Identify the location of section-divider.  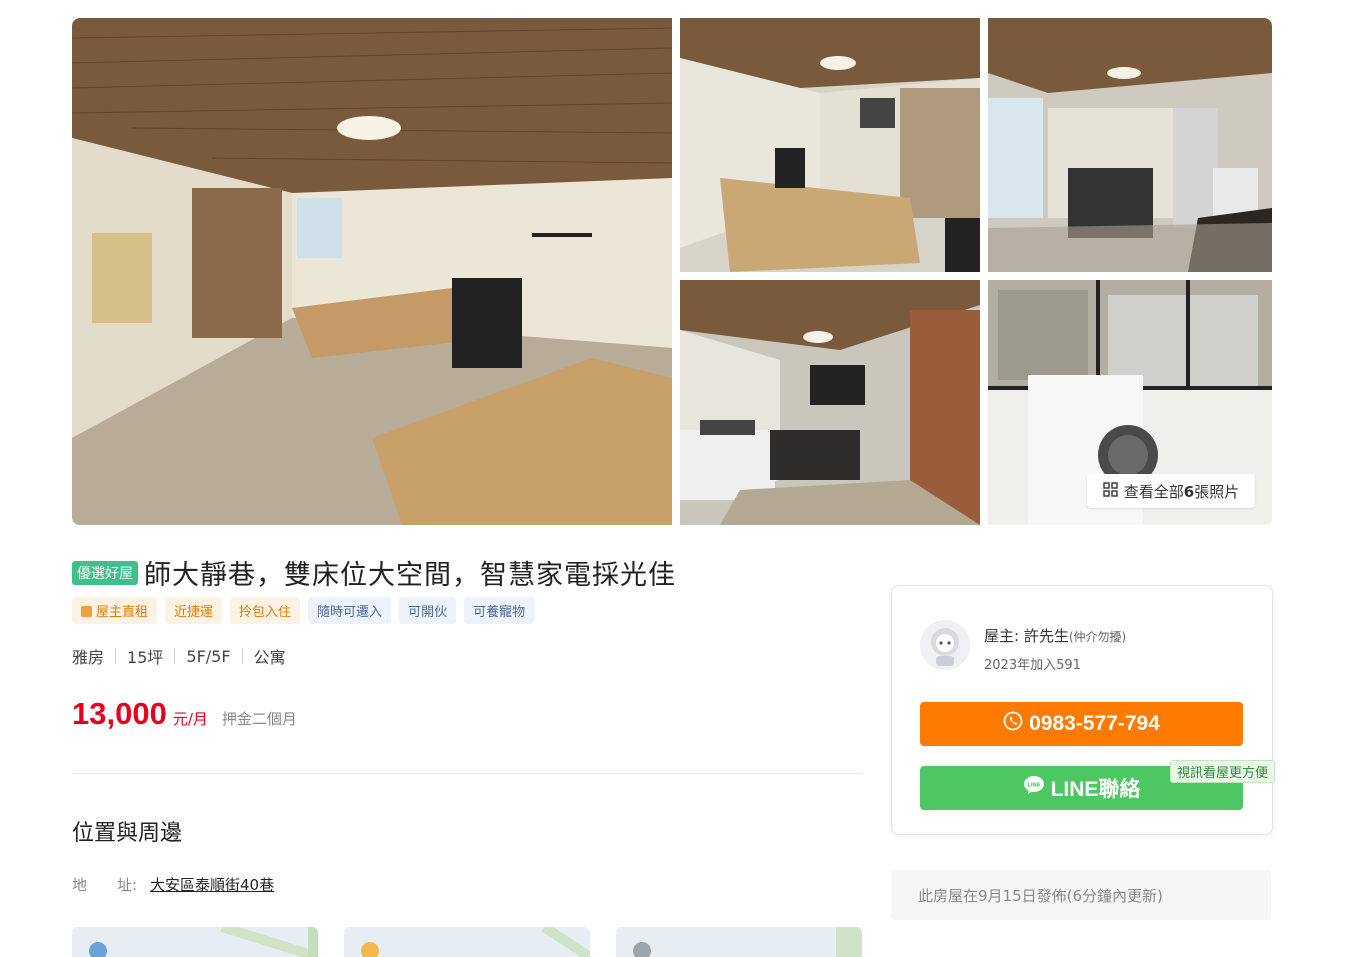
(467, 773).